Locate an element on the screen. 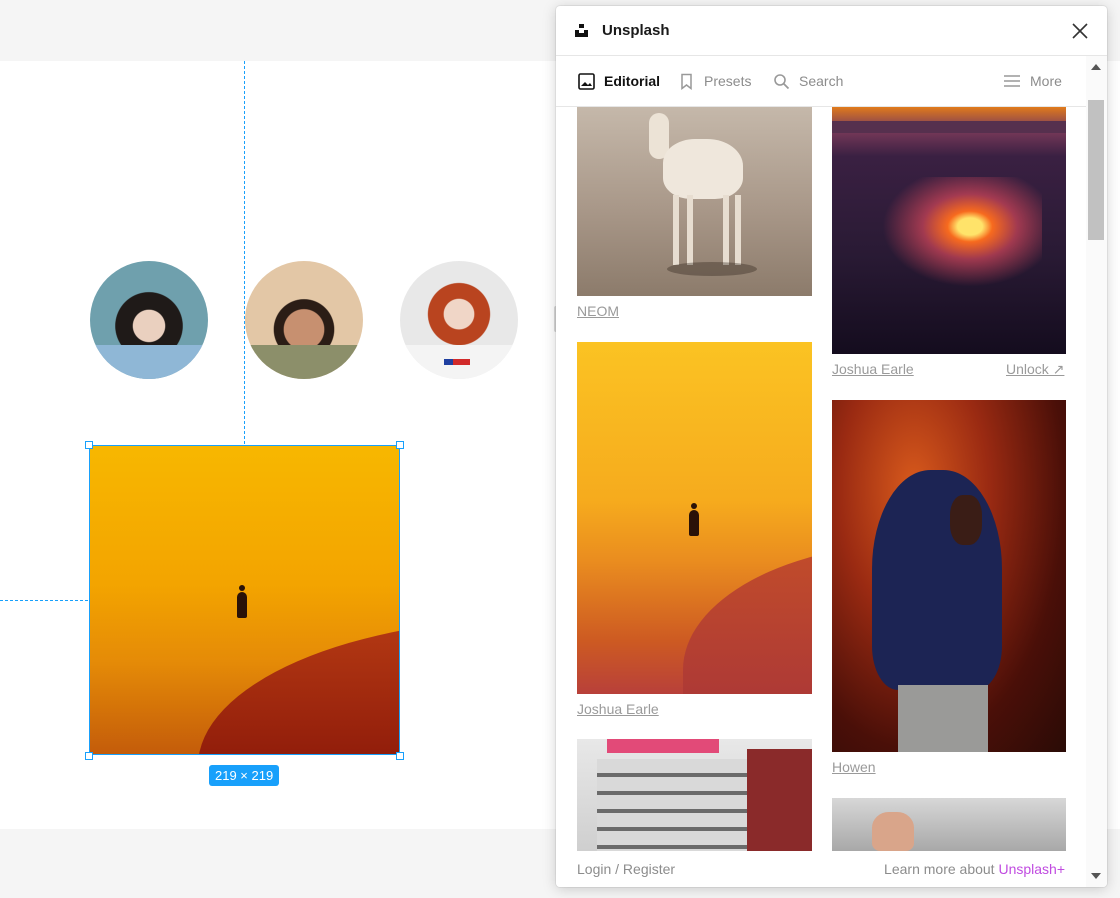  learn-more-prefix: Learn more about is located at coordinates (941, 869).